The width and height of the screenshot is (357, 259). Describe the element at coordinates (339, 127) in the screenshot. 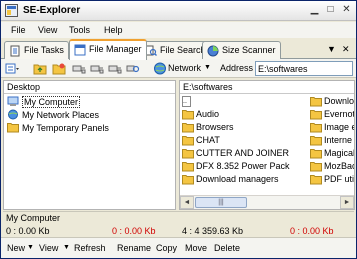

I see `file-item-label: Image e` at that location.